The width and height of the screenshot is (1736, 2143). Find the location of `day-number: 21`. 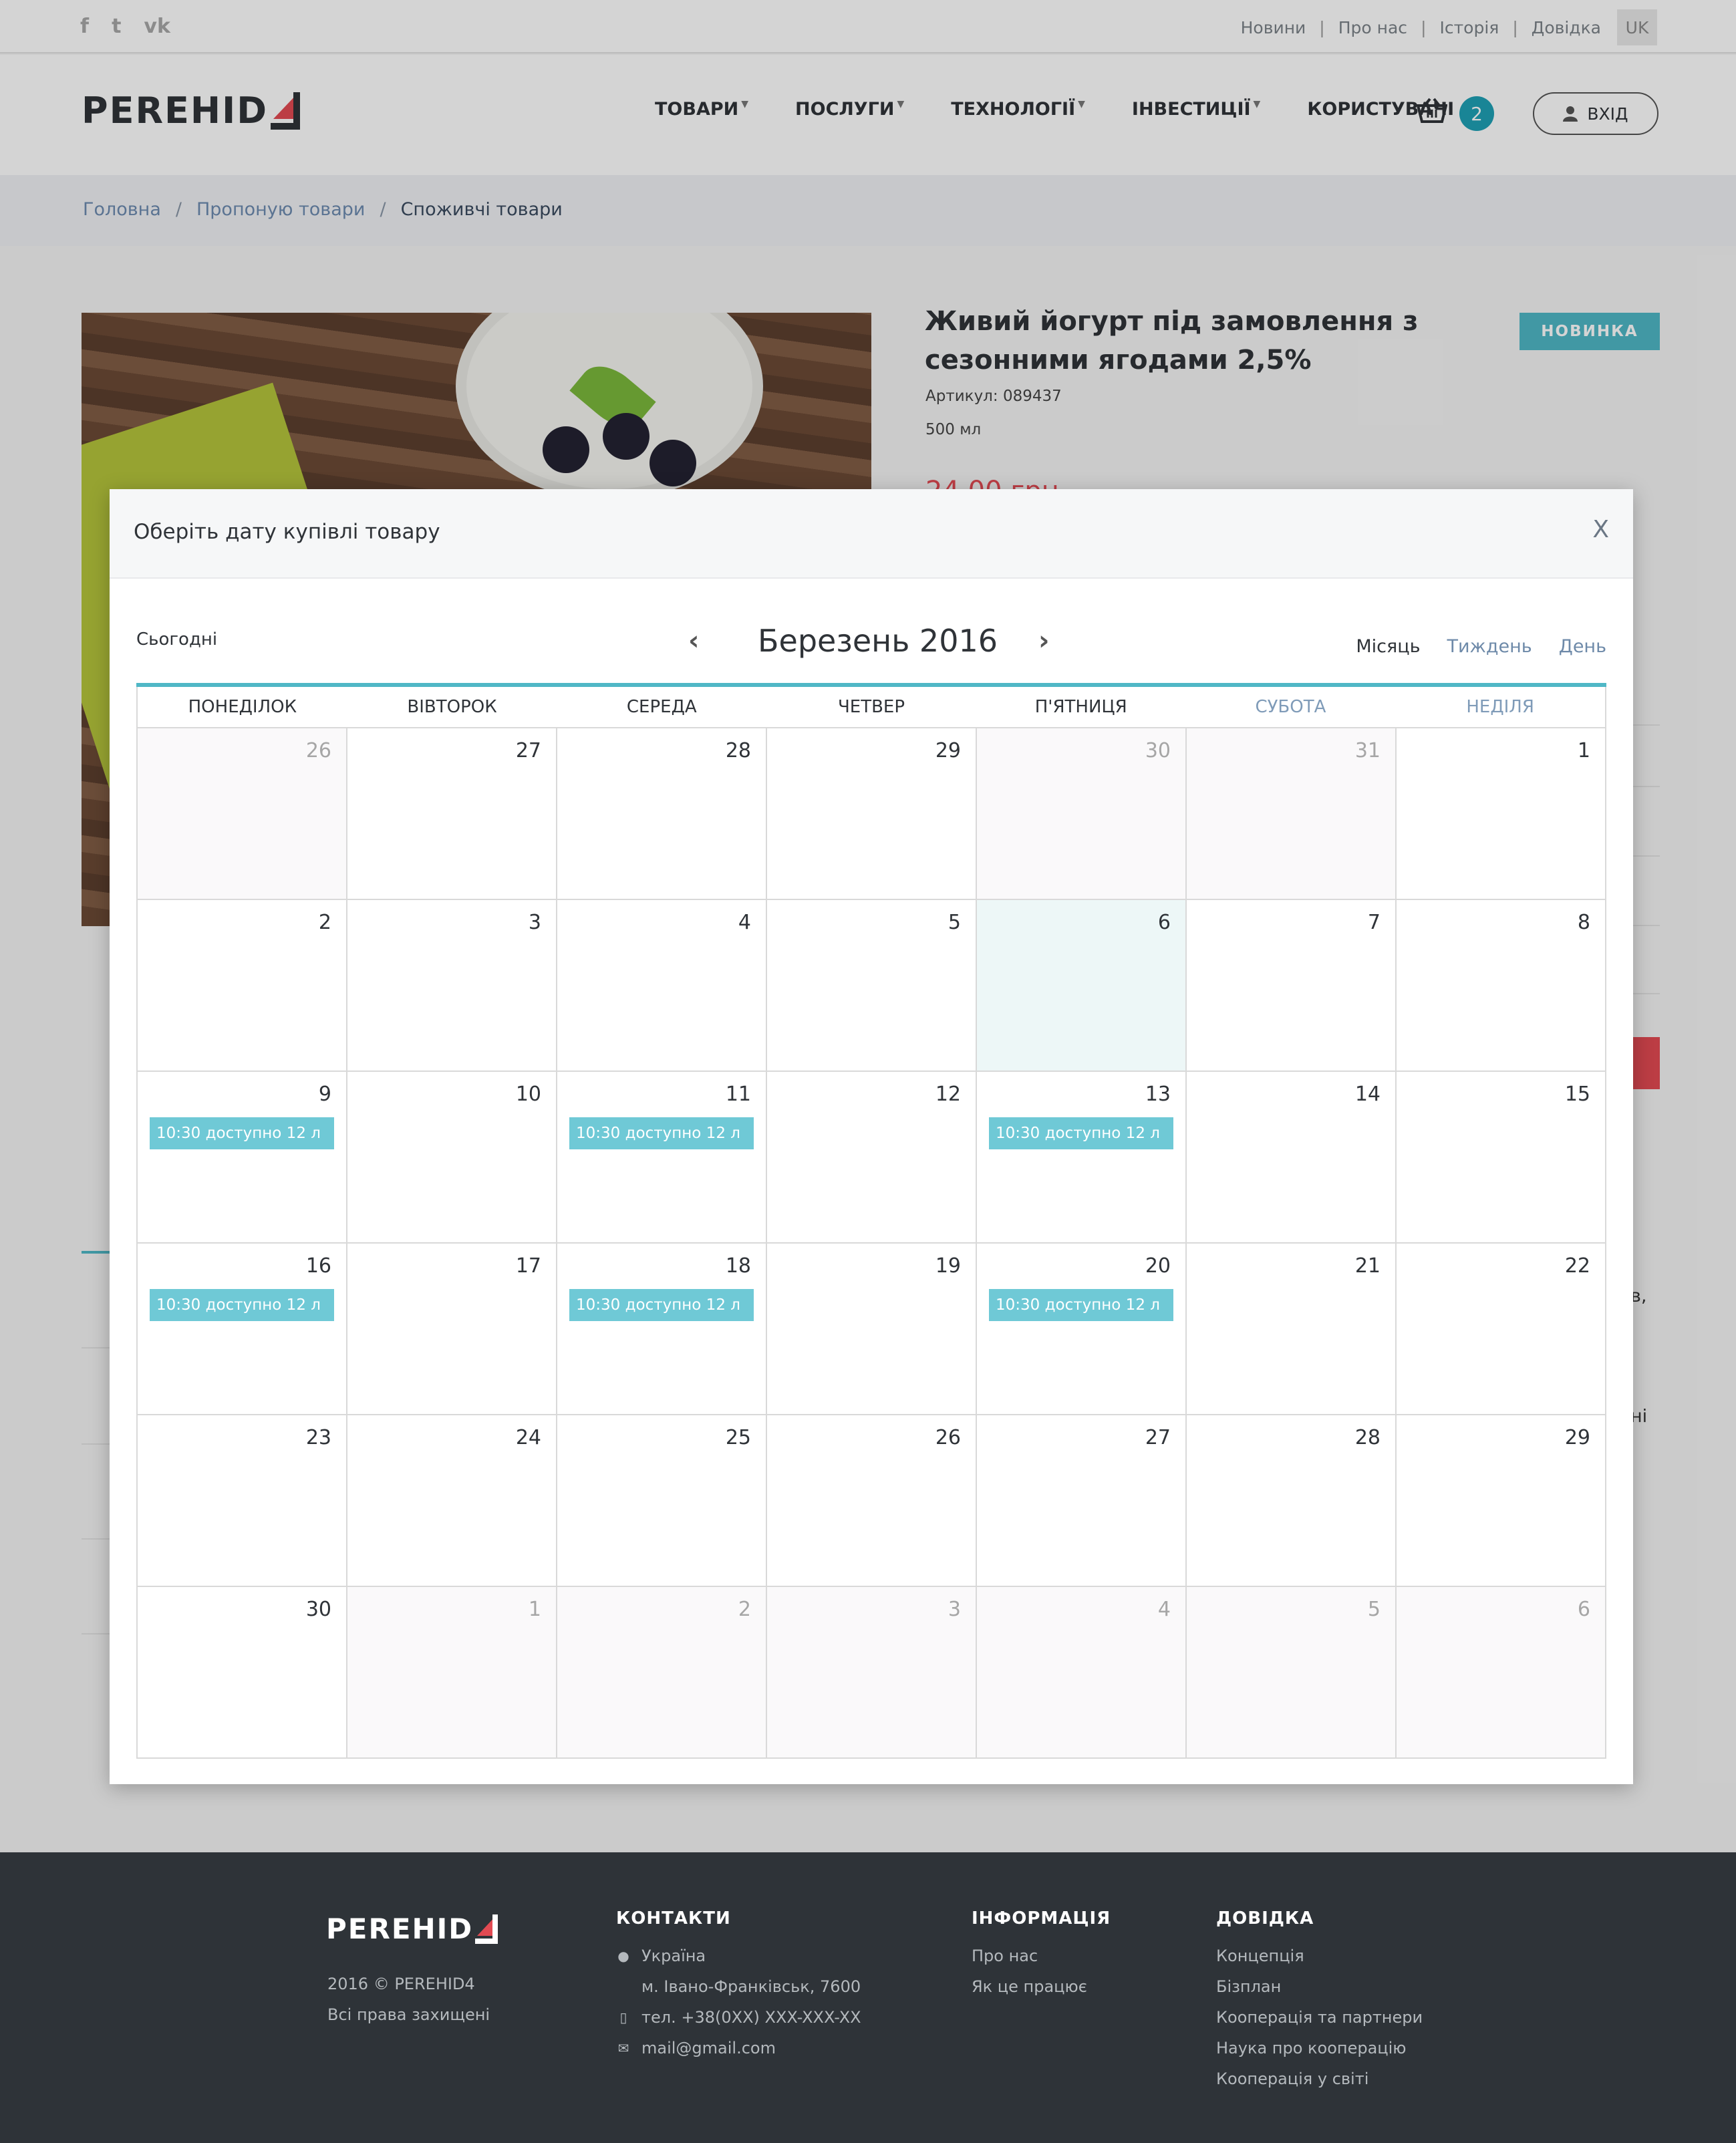

day-number: 21 is located at coordinates (1367, 1266).